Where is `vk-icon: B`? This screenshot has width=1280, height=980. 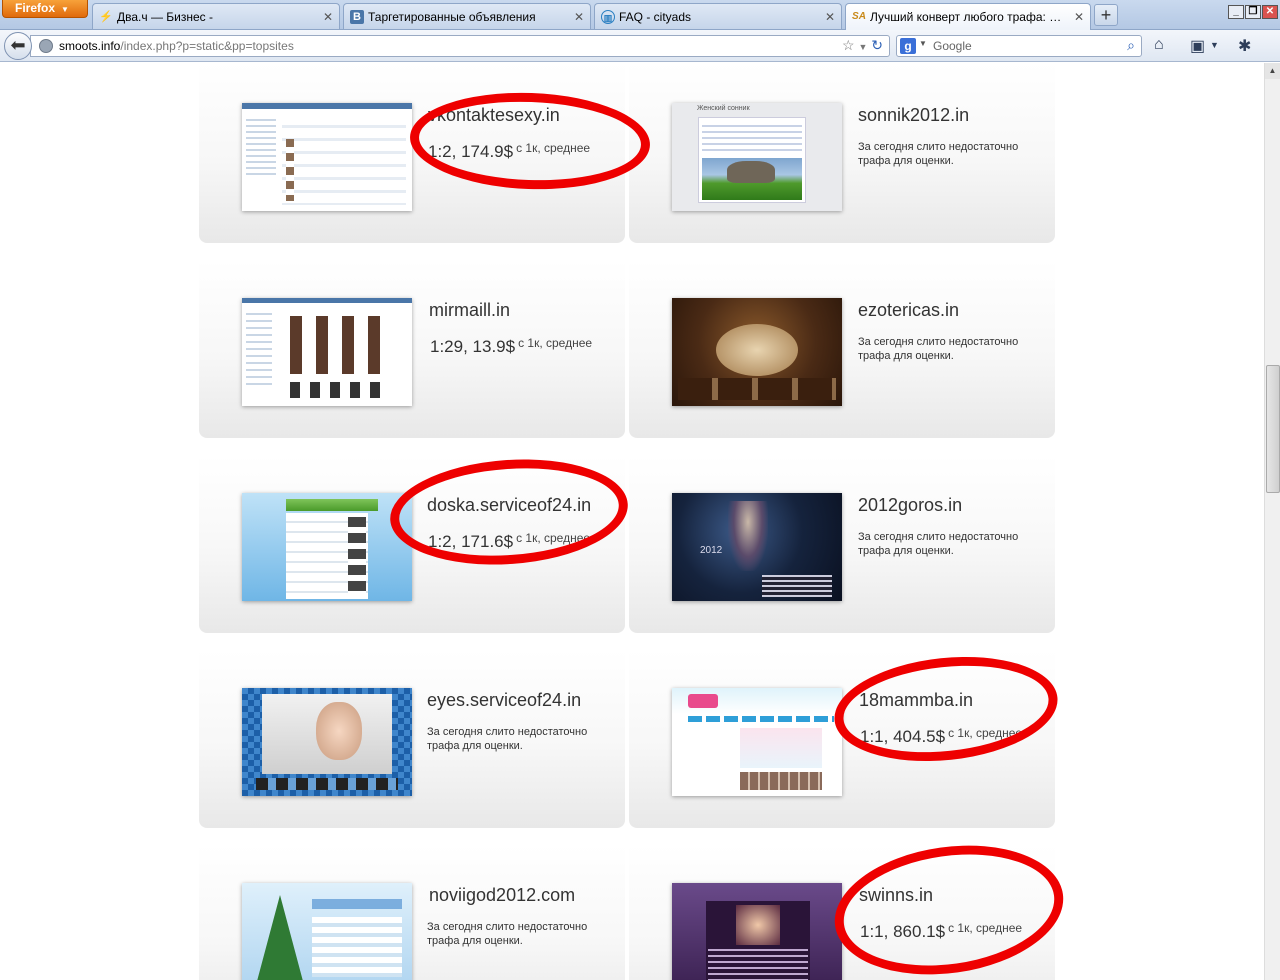 vk-icon: B is located at coordinates (357, 17).